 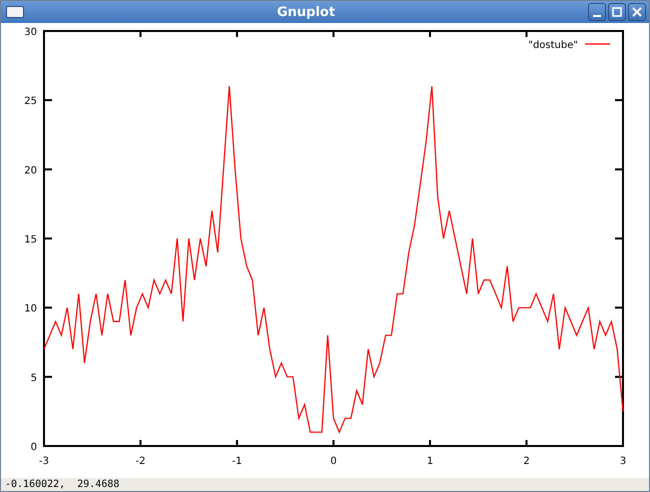 I want to click on minimize-icon, so click(x=597, y=16).